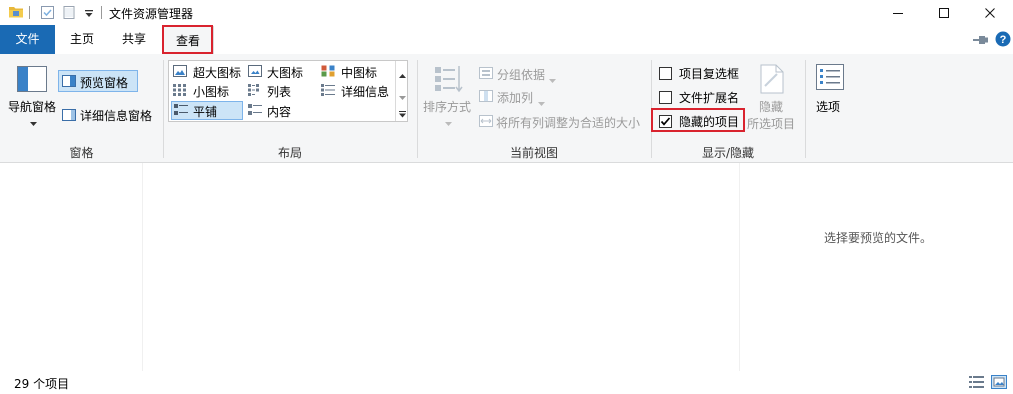 This screenshot has height=394, width=1013. Describe the element at coordinates (486, 97) in the screenshot. I see `add-column-icon` at that location.